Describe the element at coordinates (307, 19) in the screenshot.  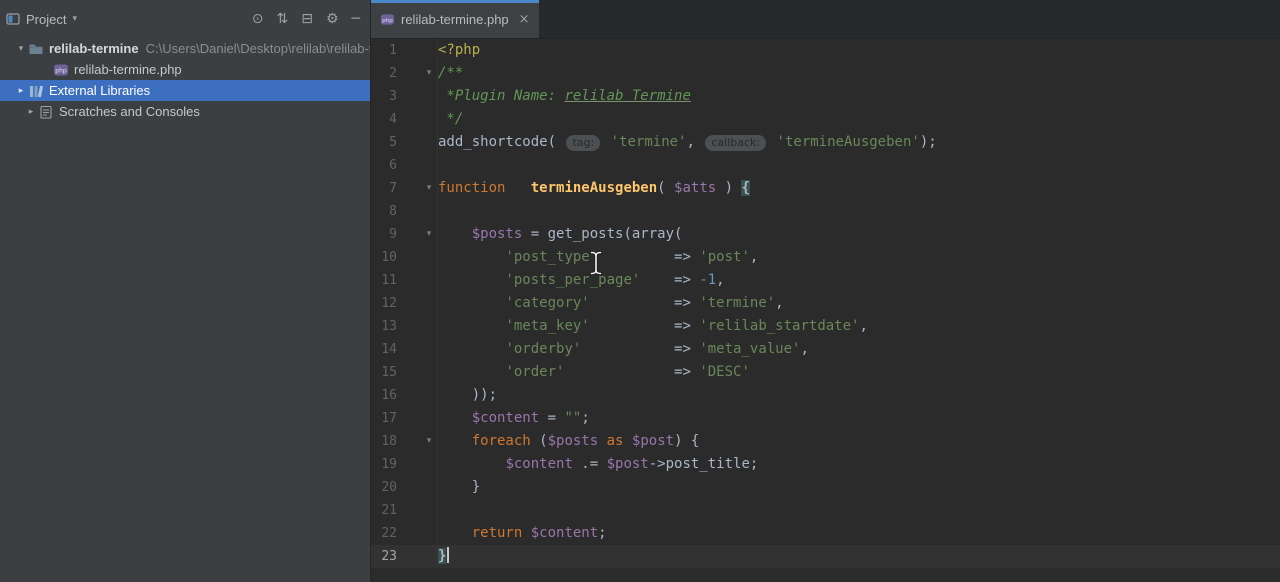
I see `collapse-all-icon: ⊟` at that location.